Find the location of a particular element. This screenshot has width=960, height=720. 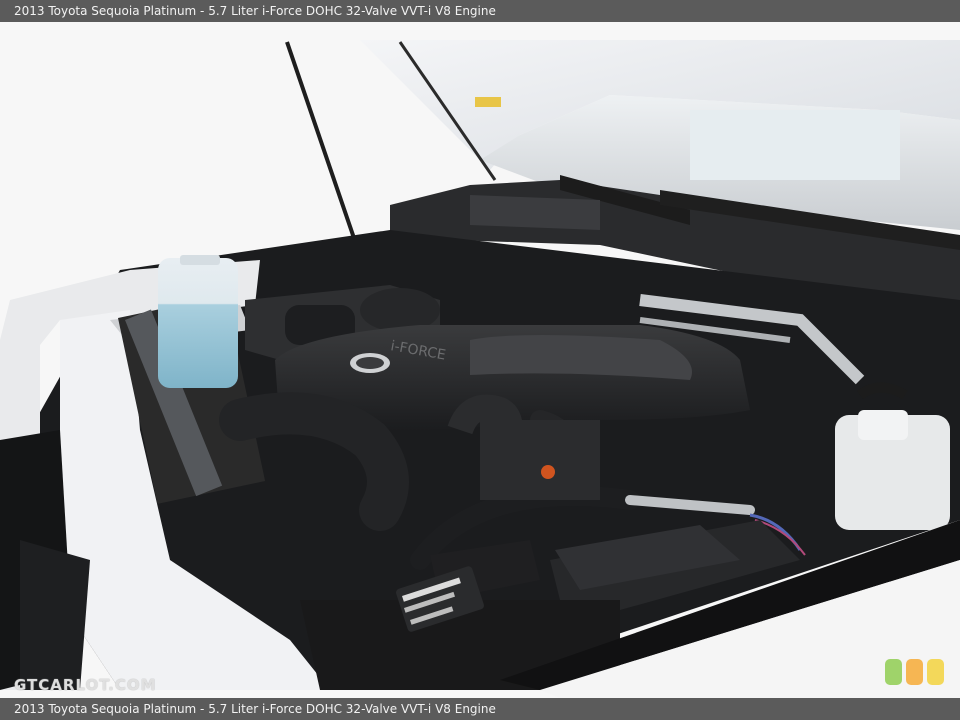

green-dot is located at coordinates (893, 672).